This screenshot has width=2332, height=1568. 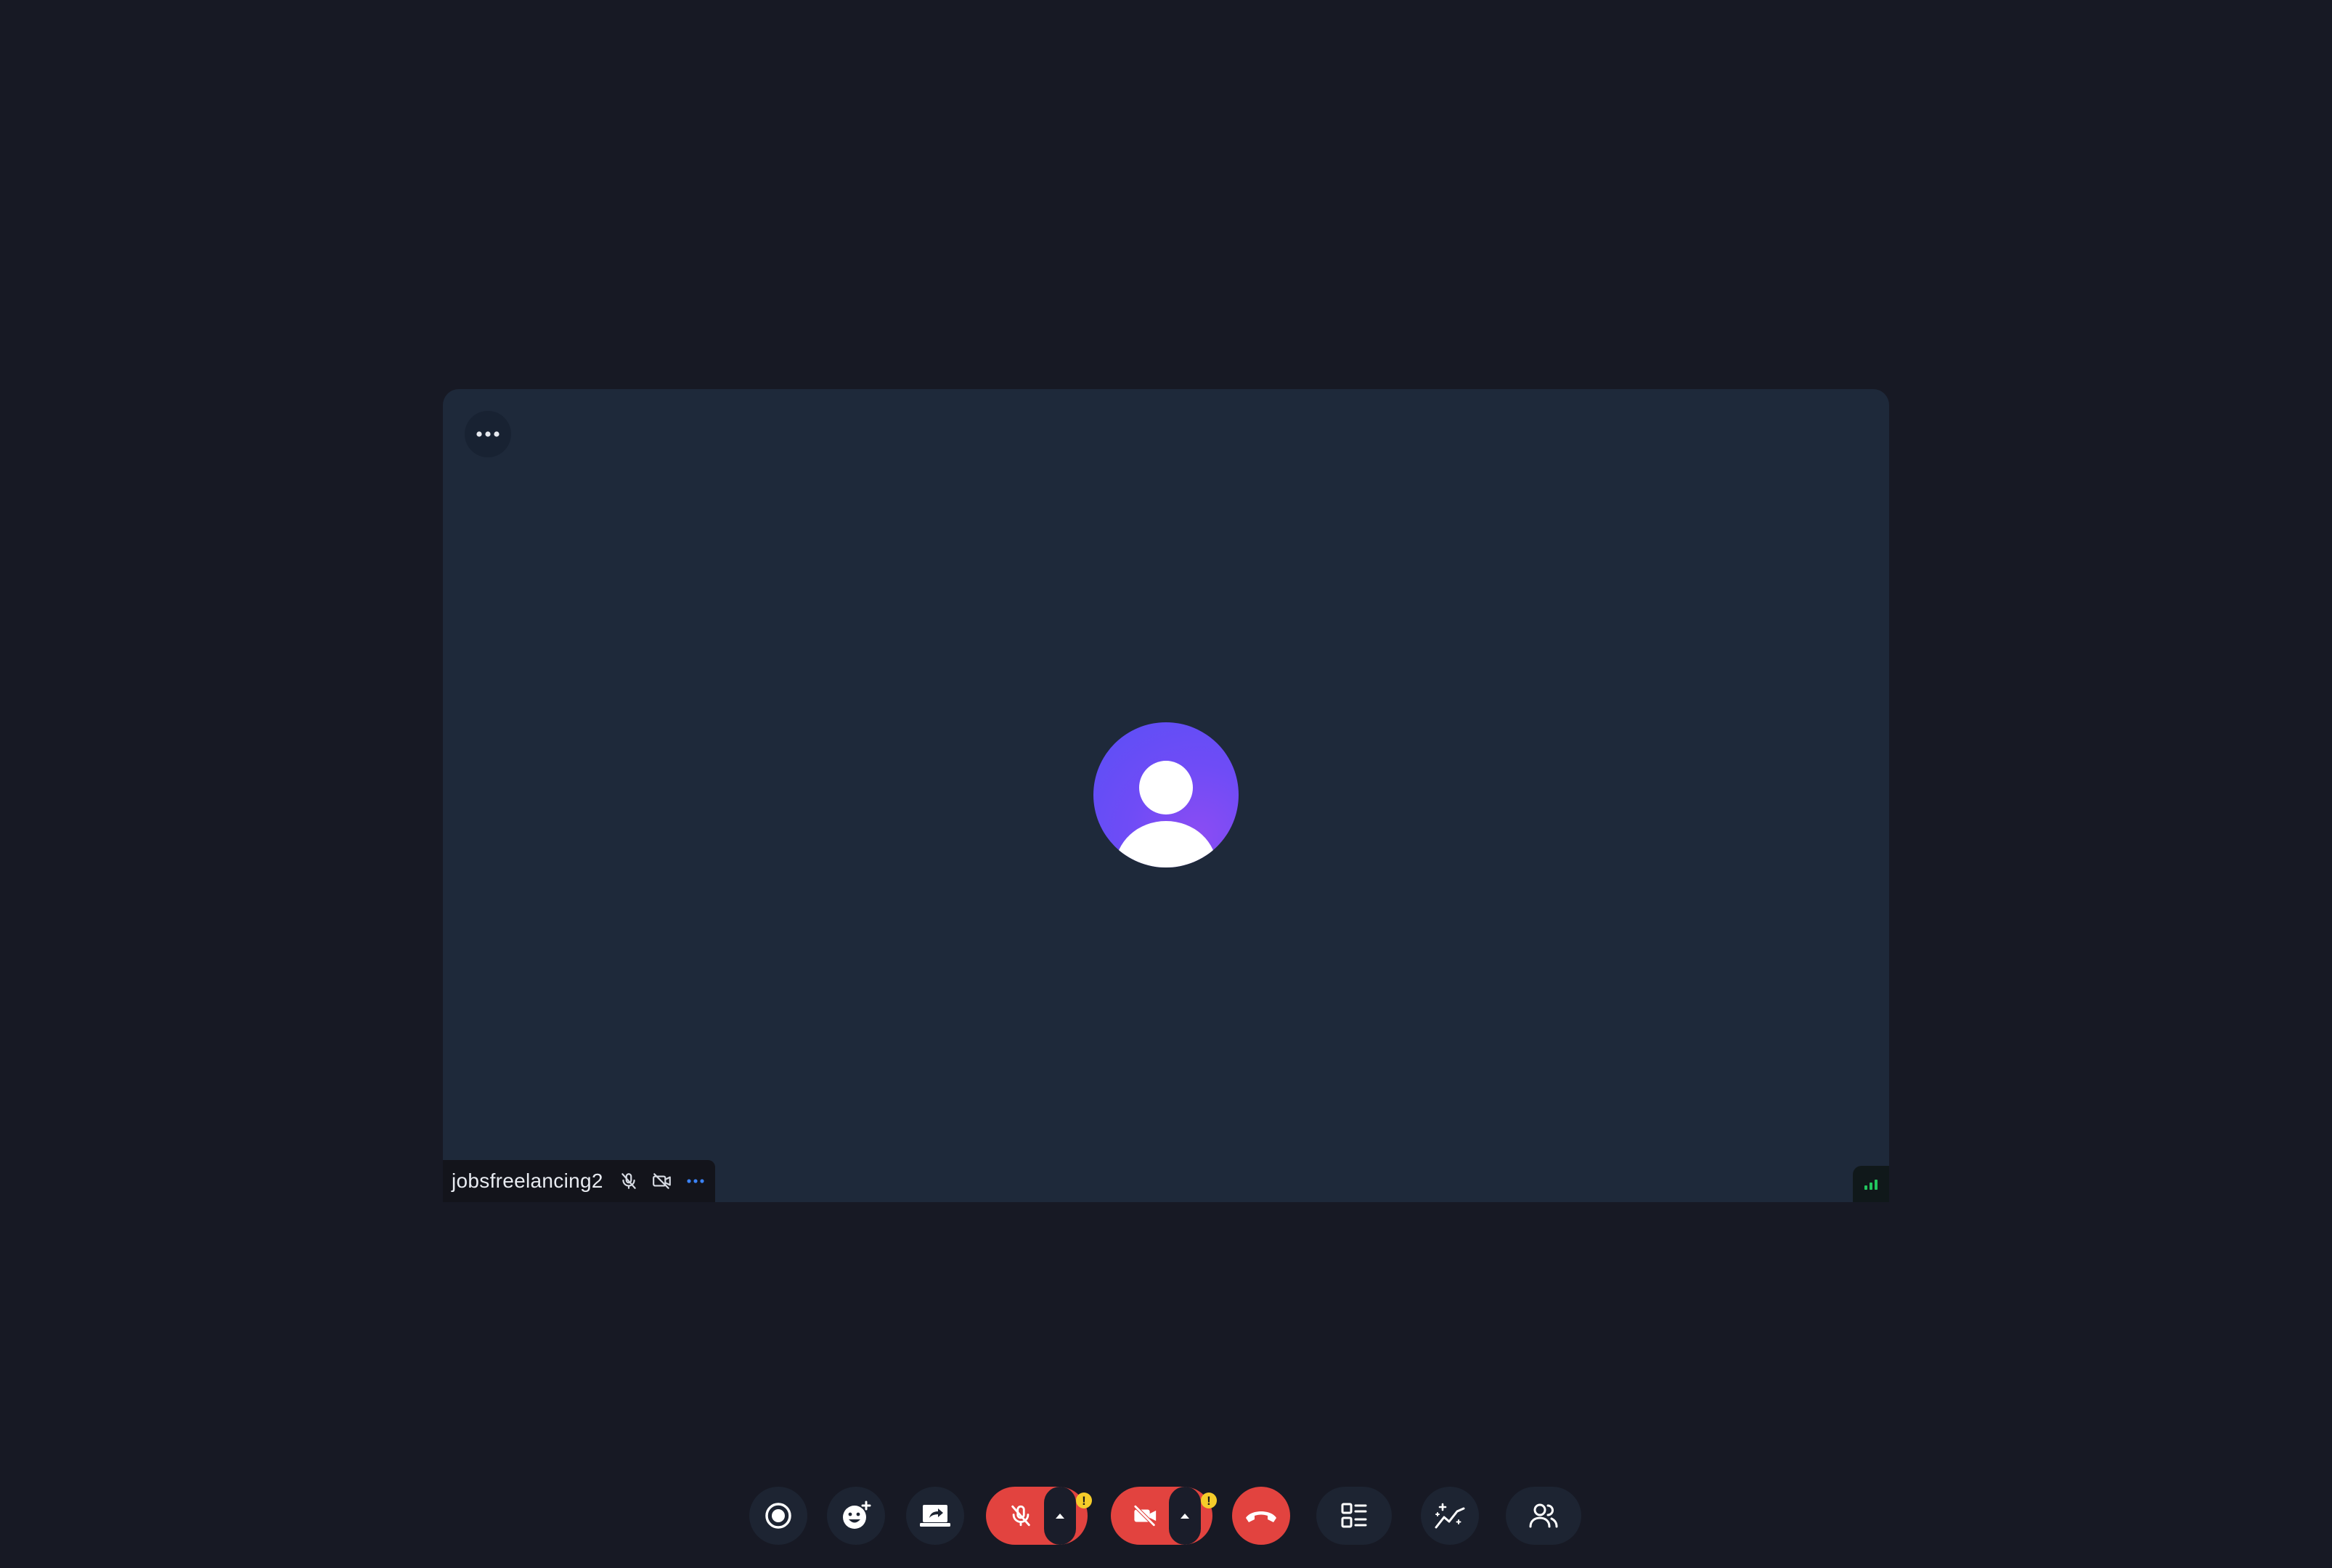 I want to click on effects-button, so click(x=1450, y=1516).